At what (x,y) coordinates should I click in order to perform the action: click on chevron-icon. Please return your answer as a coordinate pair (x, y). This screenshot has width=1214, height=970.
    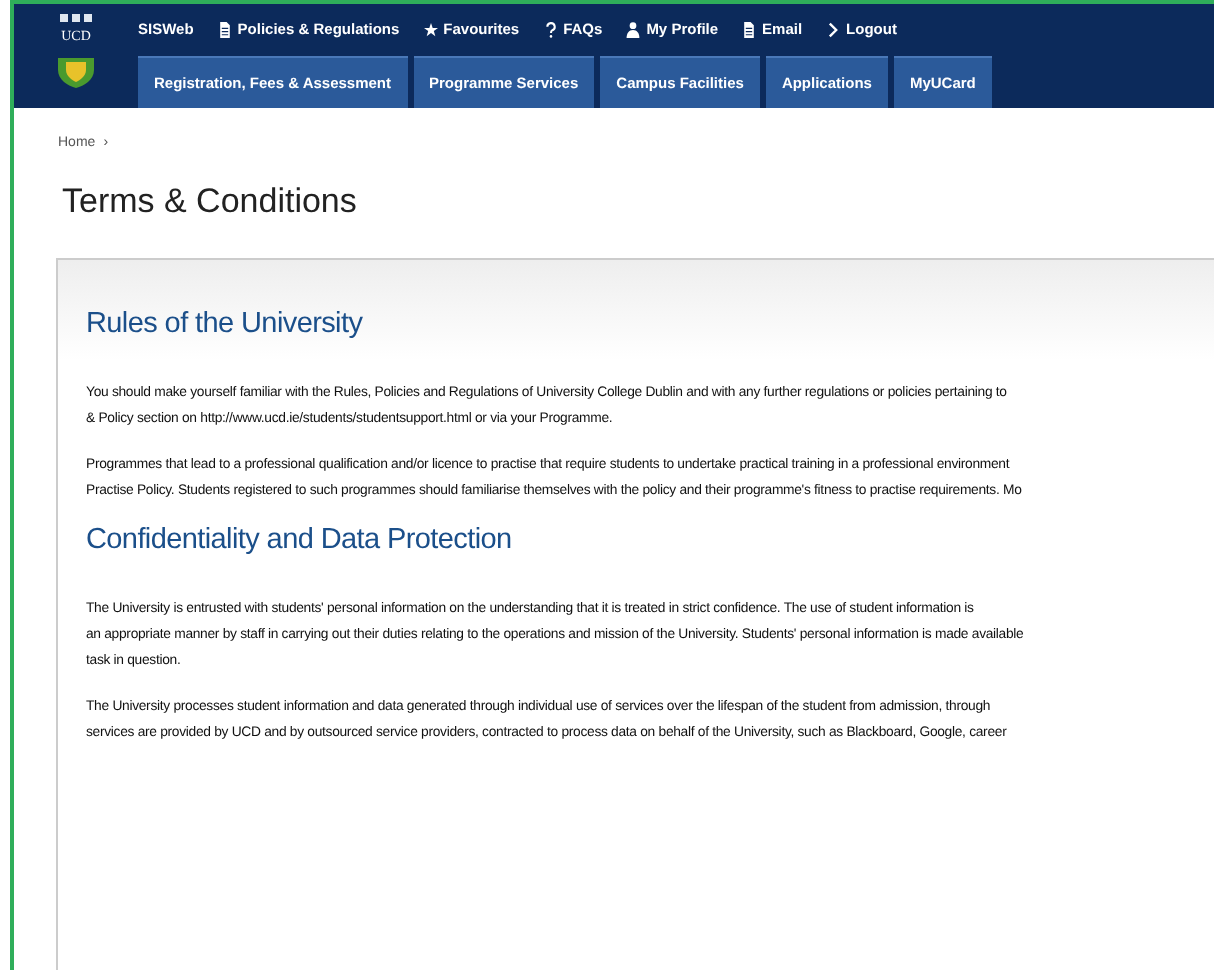
    Looking at the image, I should click on (833, 29).